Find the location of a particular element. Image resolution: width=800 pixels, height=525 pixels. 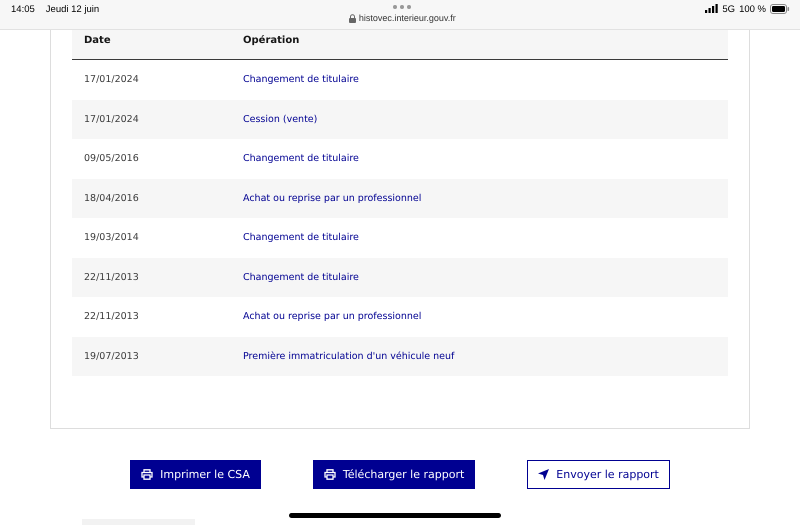

more-icon is located at coordinates (402, 7).